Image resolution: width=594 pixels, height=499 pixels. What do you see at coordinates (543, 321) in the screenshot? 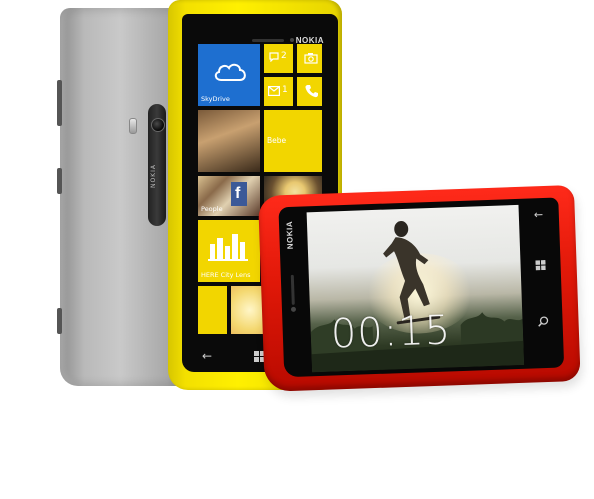
I see `search-icon` at bounding box center [543, 321].